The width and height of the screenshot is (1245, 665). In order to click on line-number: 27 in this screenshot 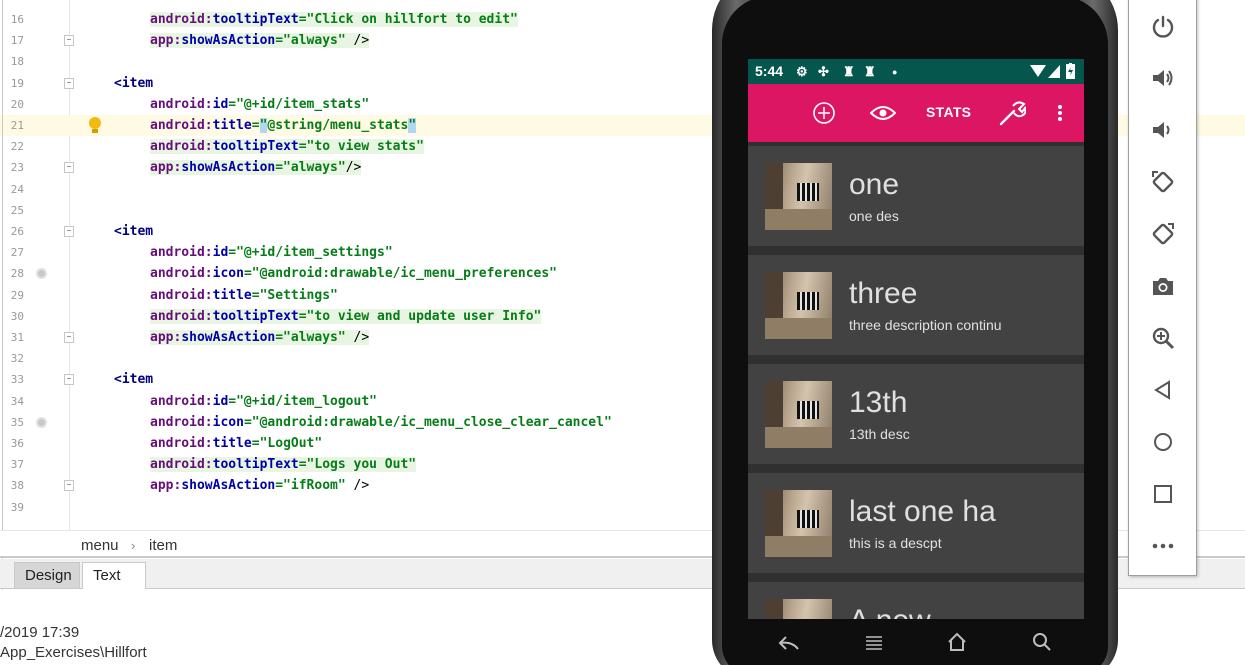, I will do `click(17, 253)`.